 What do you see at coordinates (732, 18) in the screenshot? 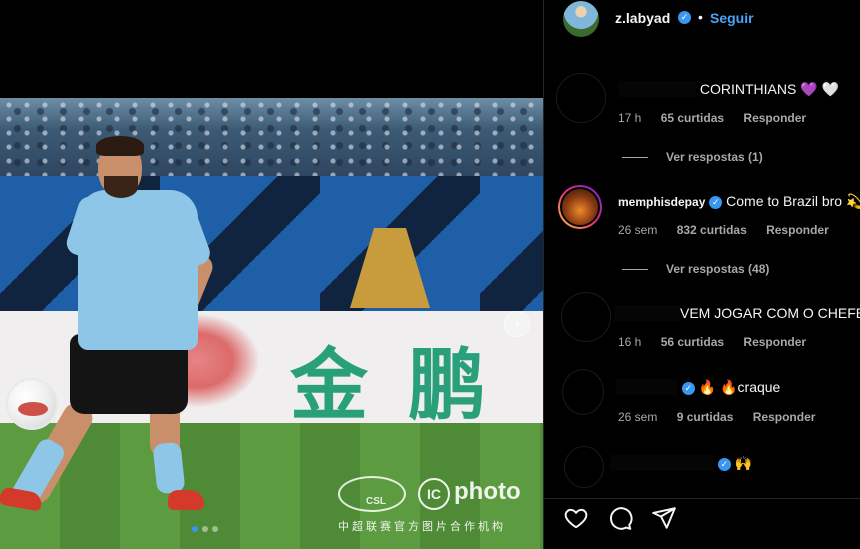
I see `follow-button: Seguir` at bounding box center [732, 18].